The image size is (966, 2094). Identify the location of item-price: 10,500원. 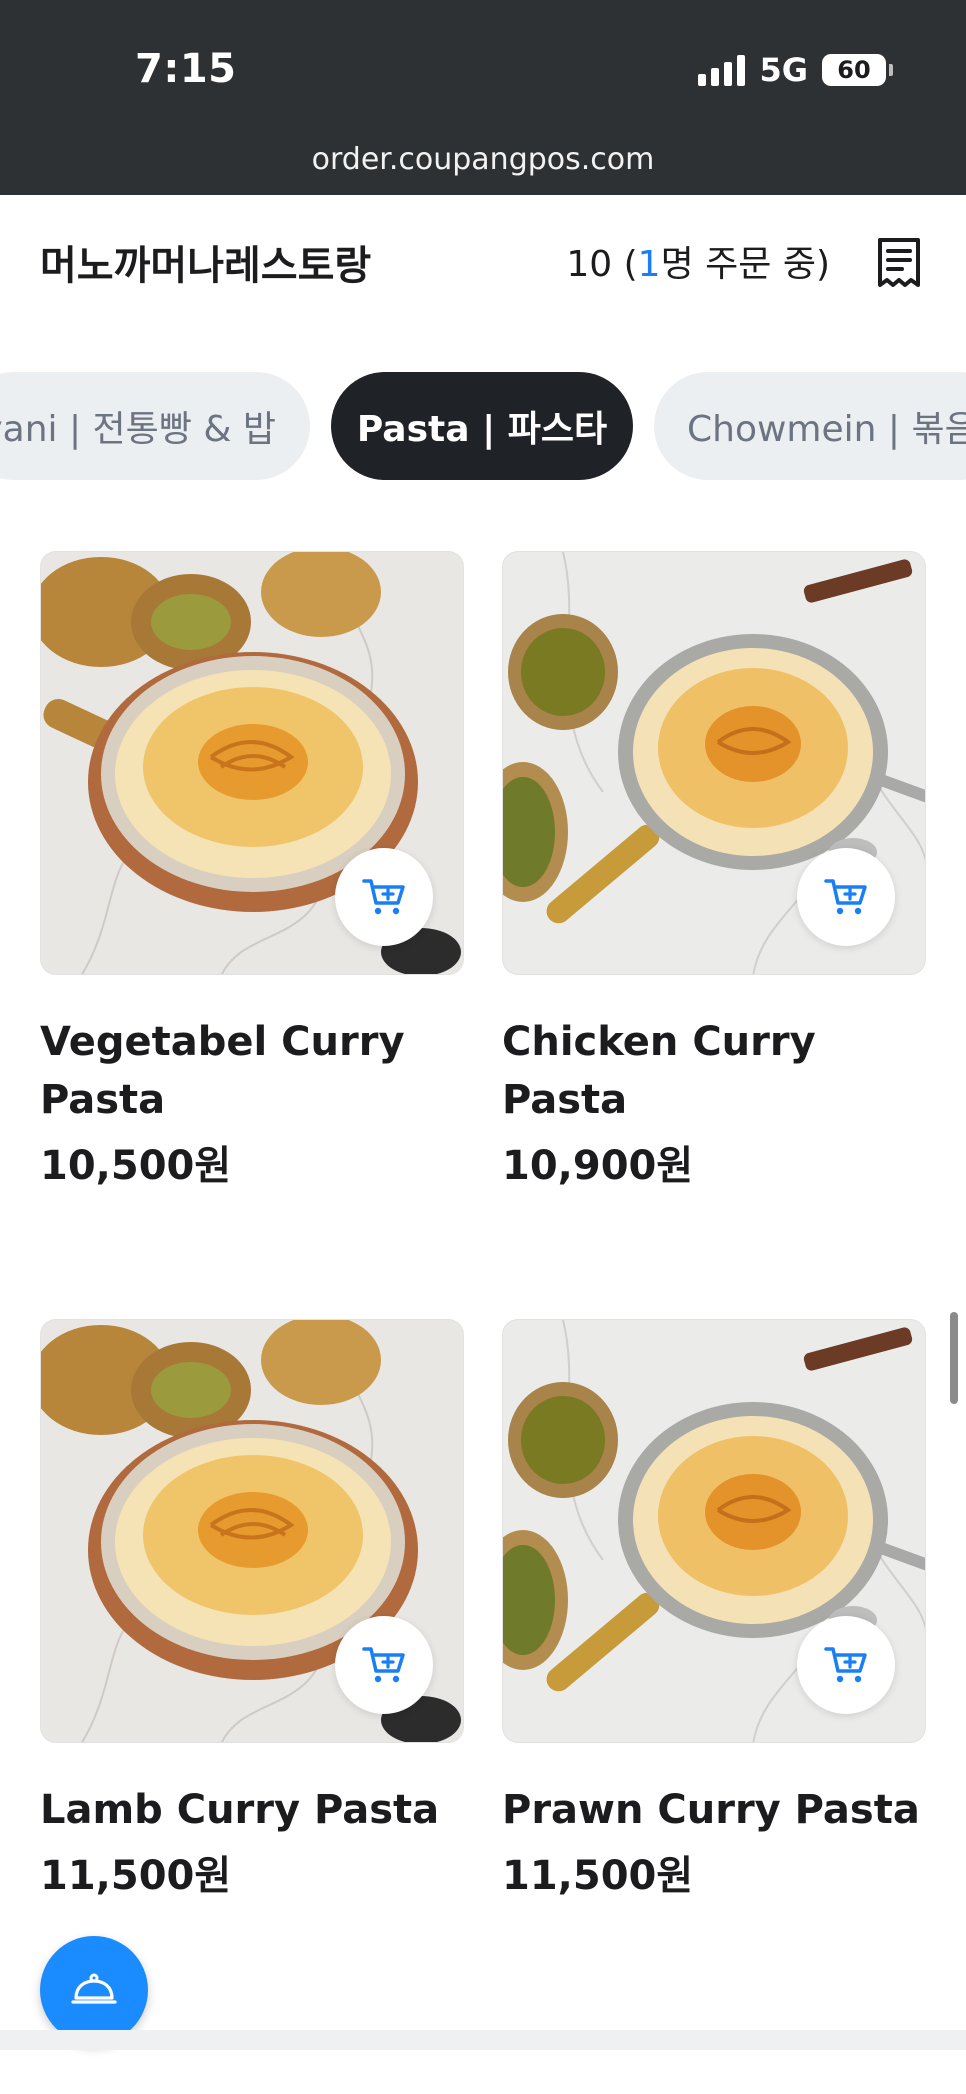
(136, 1166).